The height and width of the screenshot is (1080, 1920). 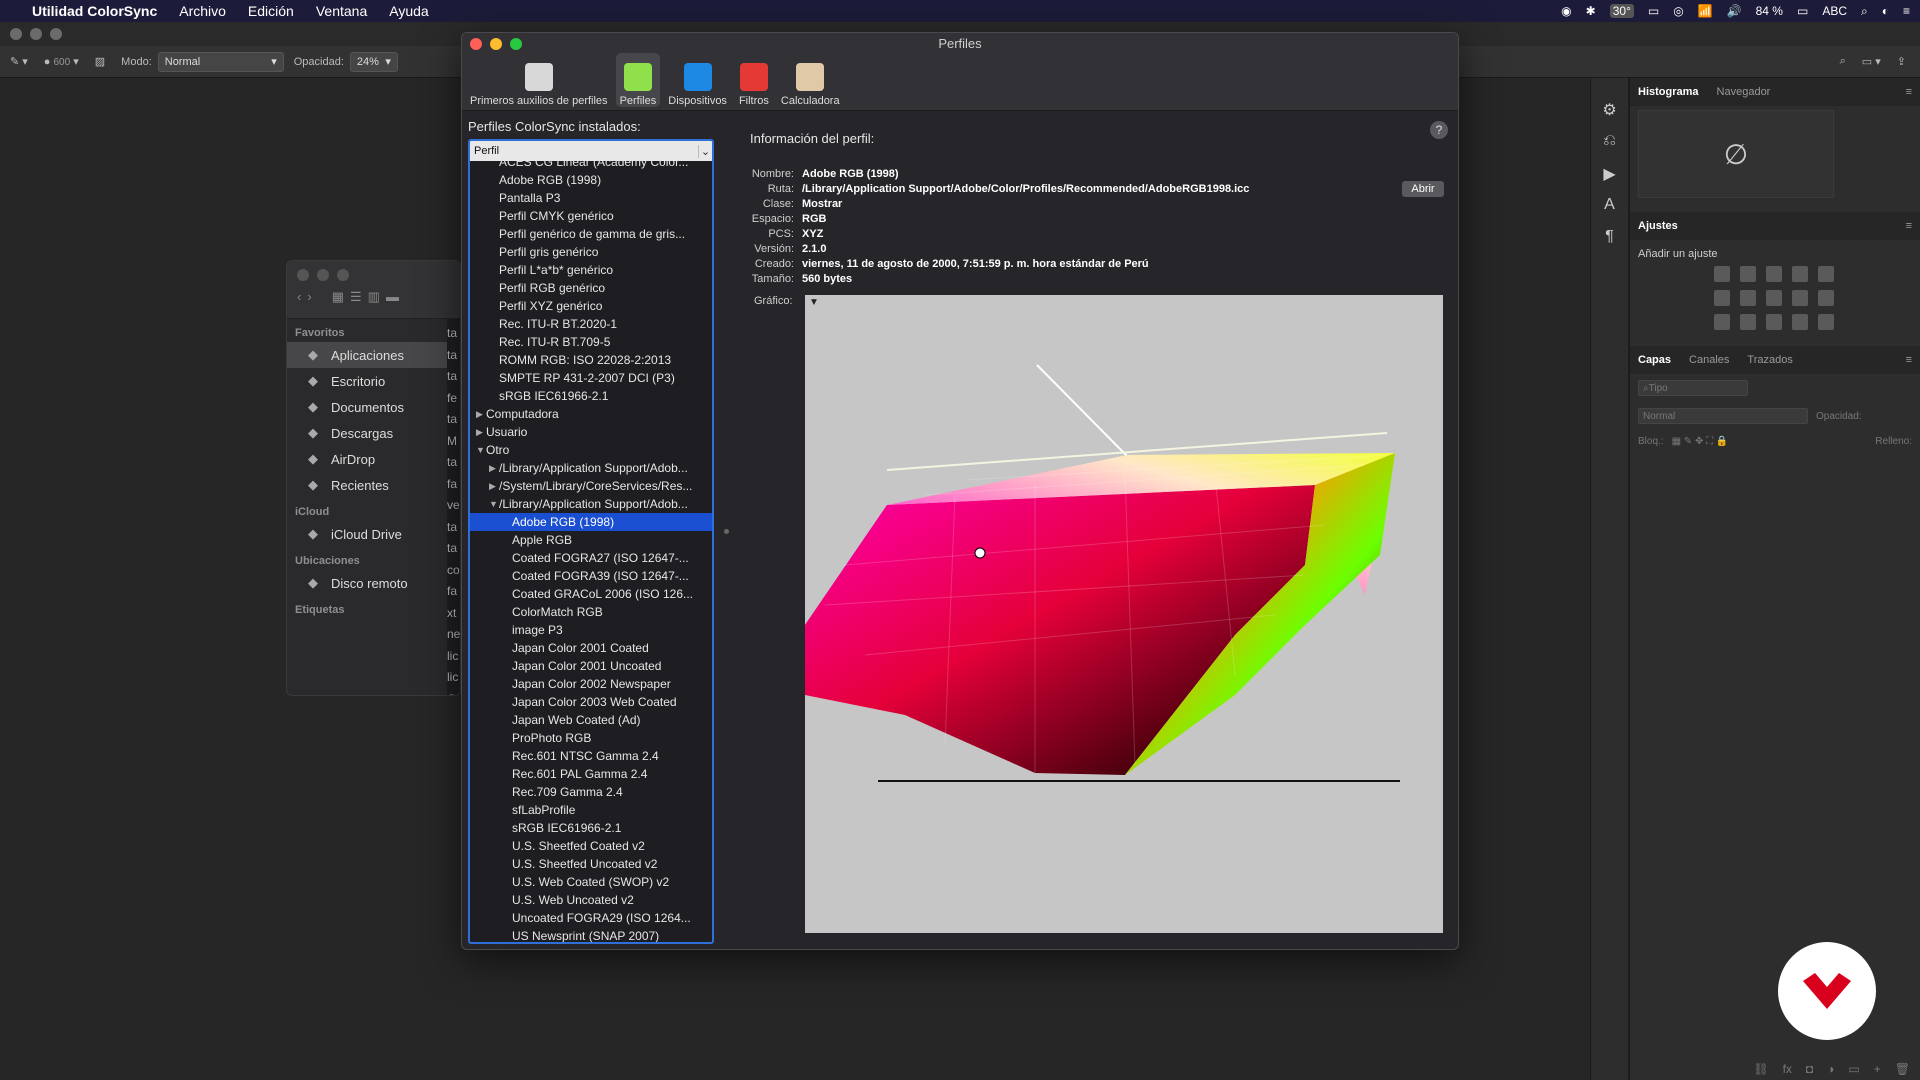 I want to click on column-view-icon: ▥, so click(x=374, y=297).